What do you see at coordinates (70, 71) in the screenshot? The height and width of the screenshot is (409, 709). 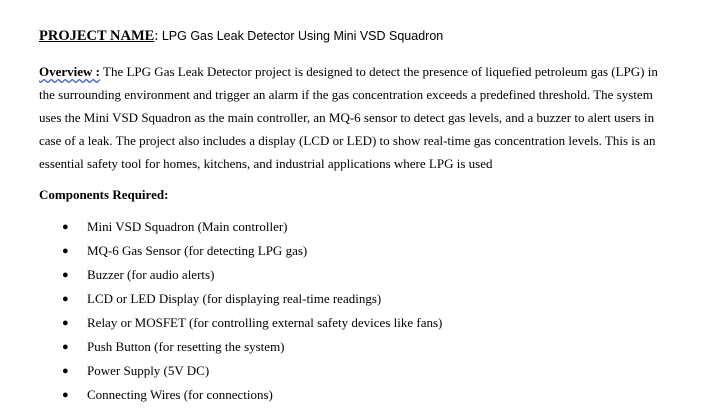 I see `overview-label: Overview :` at bounding box center [70, 71].